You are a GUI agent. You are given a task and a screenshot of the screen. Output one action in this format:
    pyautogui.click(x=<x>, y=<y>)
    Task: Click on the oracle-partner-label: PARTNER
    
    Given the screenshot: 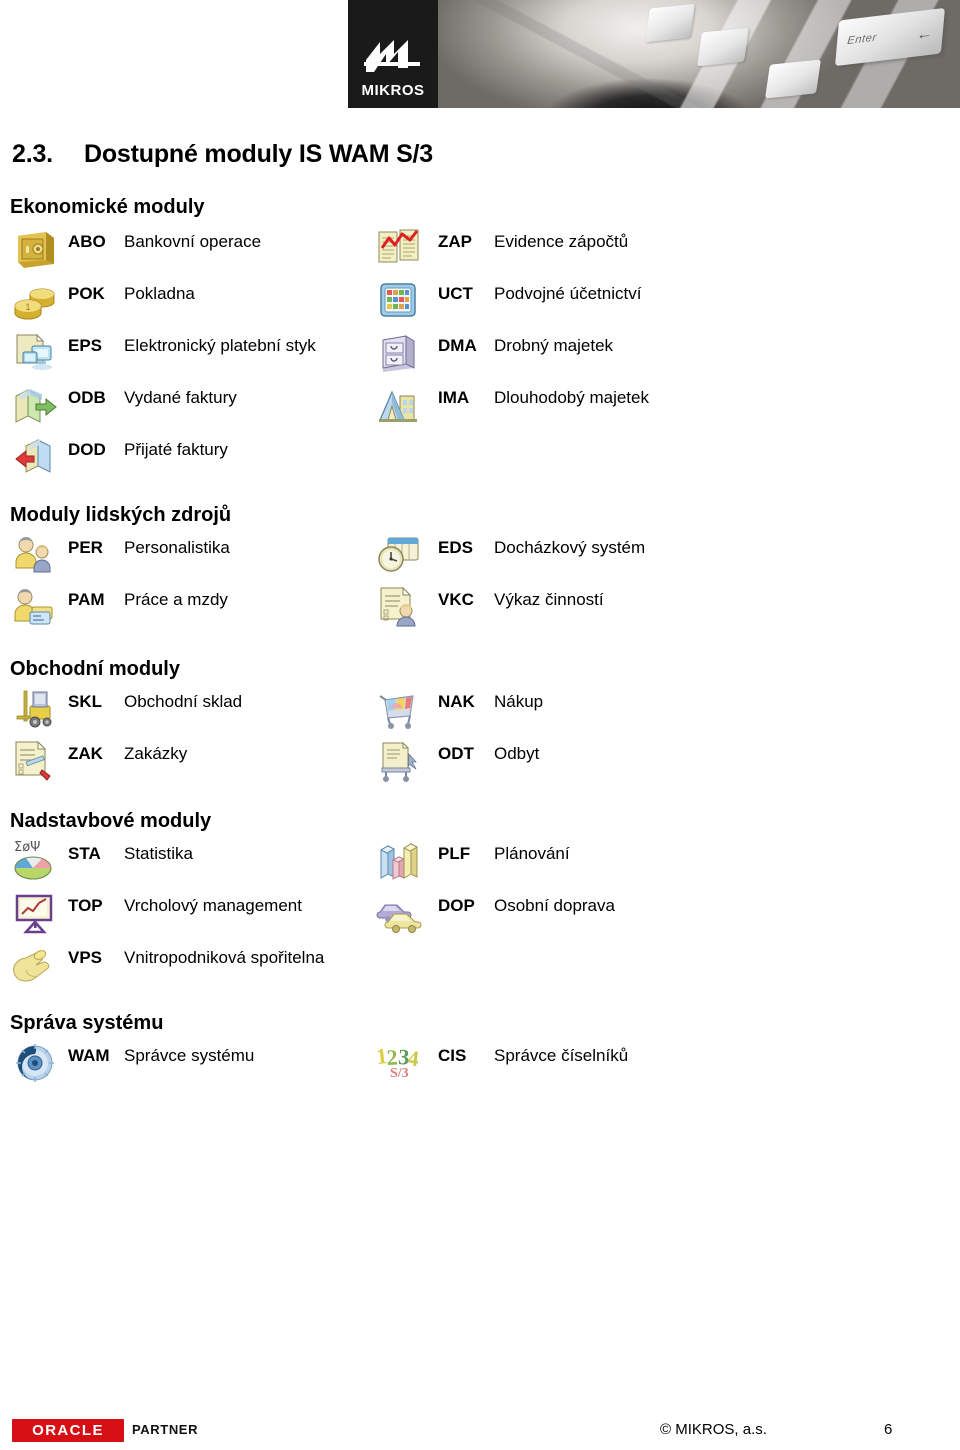 What is the action you would take?
    pyautogui.click(x=165, y=1429)
    